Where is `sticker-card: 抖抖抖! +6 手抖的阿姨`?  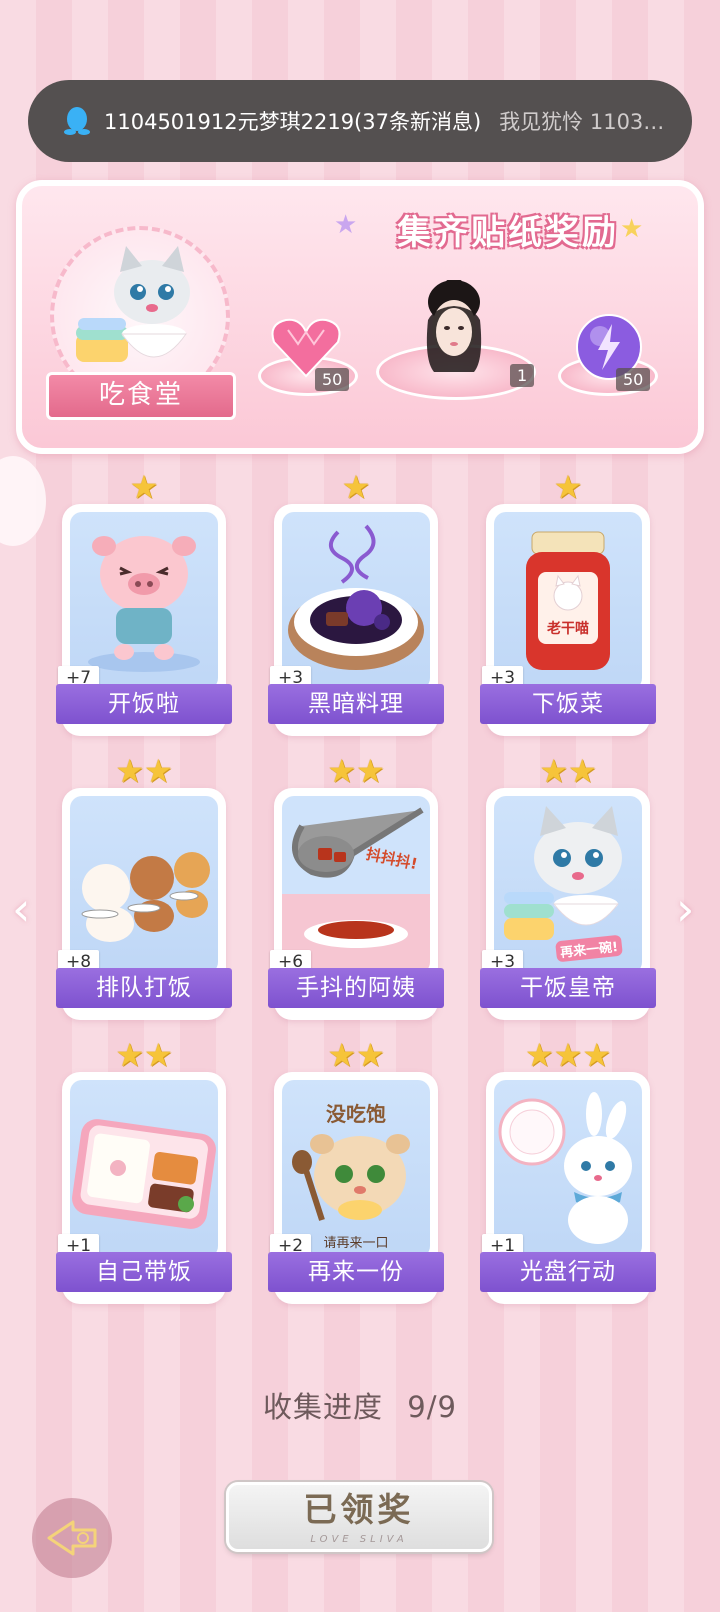 sticker-card: 抖抖抖! +6 手抖的阿姨 is located at coordinates (356, 904).